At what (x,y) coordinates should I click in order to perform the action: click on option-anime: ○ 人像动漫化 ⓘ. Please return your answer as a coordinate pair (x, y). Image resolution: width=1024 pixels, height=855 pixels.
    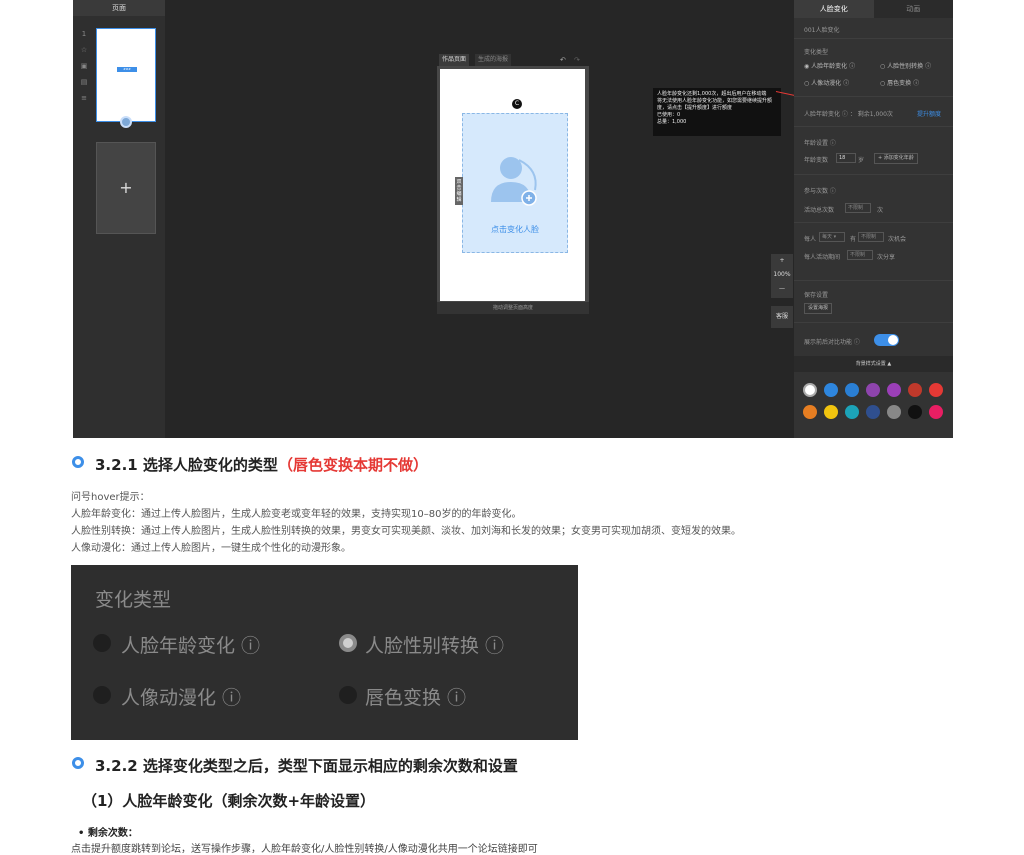
    Looking at the image, I should click on (826, 82).